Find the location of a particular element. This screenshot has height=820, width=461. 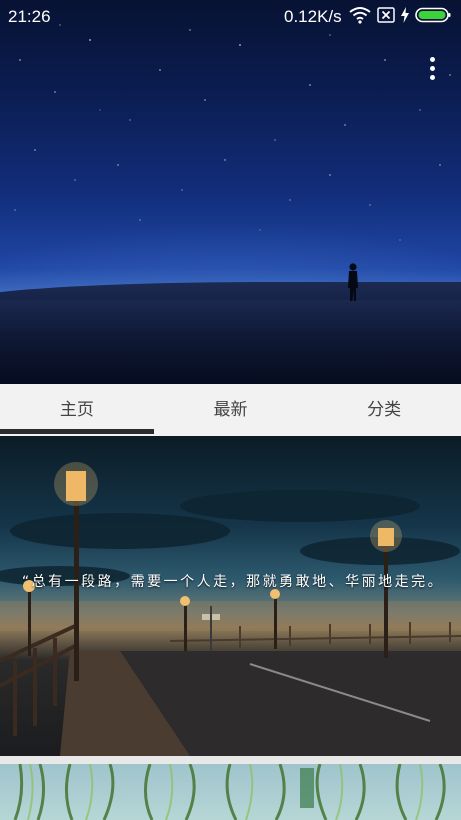

tab-category: 分类 is located at coordinates (384, 410).